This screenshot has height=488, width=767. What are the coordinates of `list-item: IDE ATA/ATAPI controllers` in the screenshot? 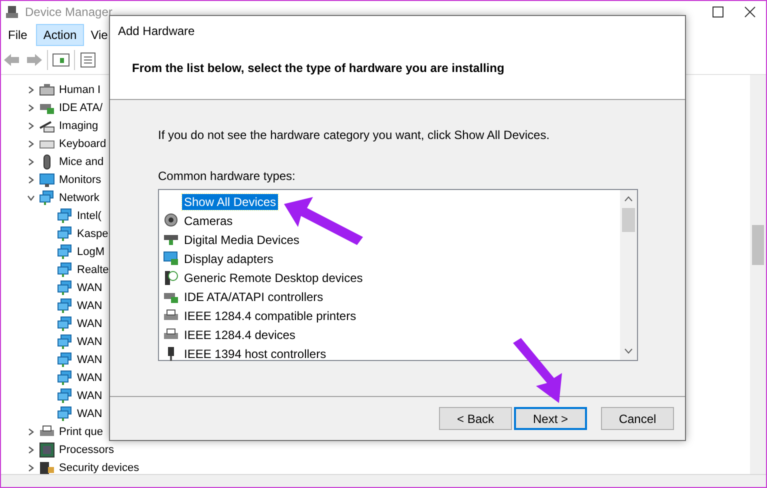 It's located at (254, 296).